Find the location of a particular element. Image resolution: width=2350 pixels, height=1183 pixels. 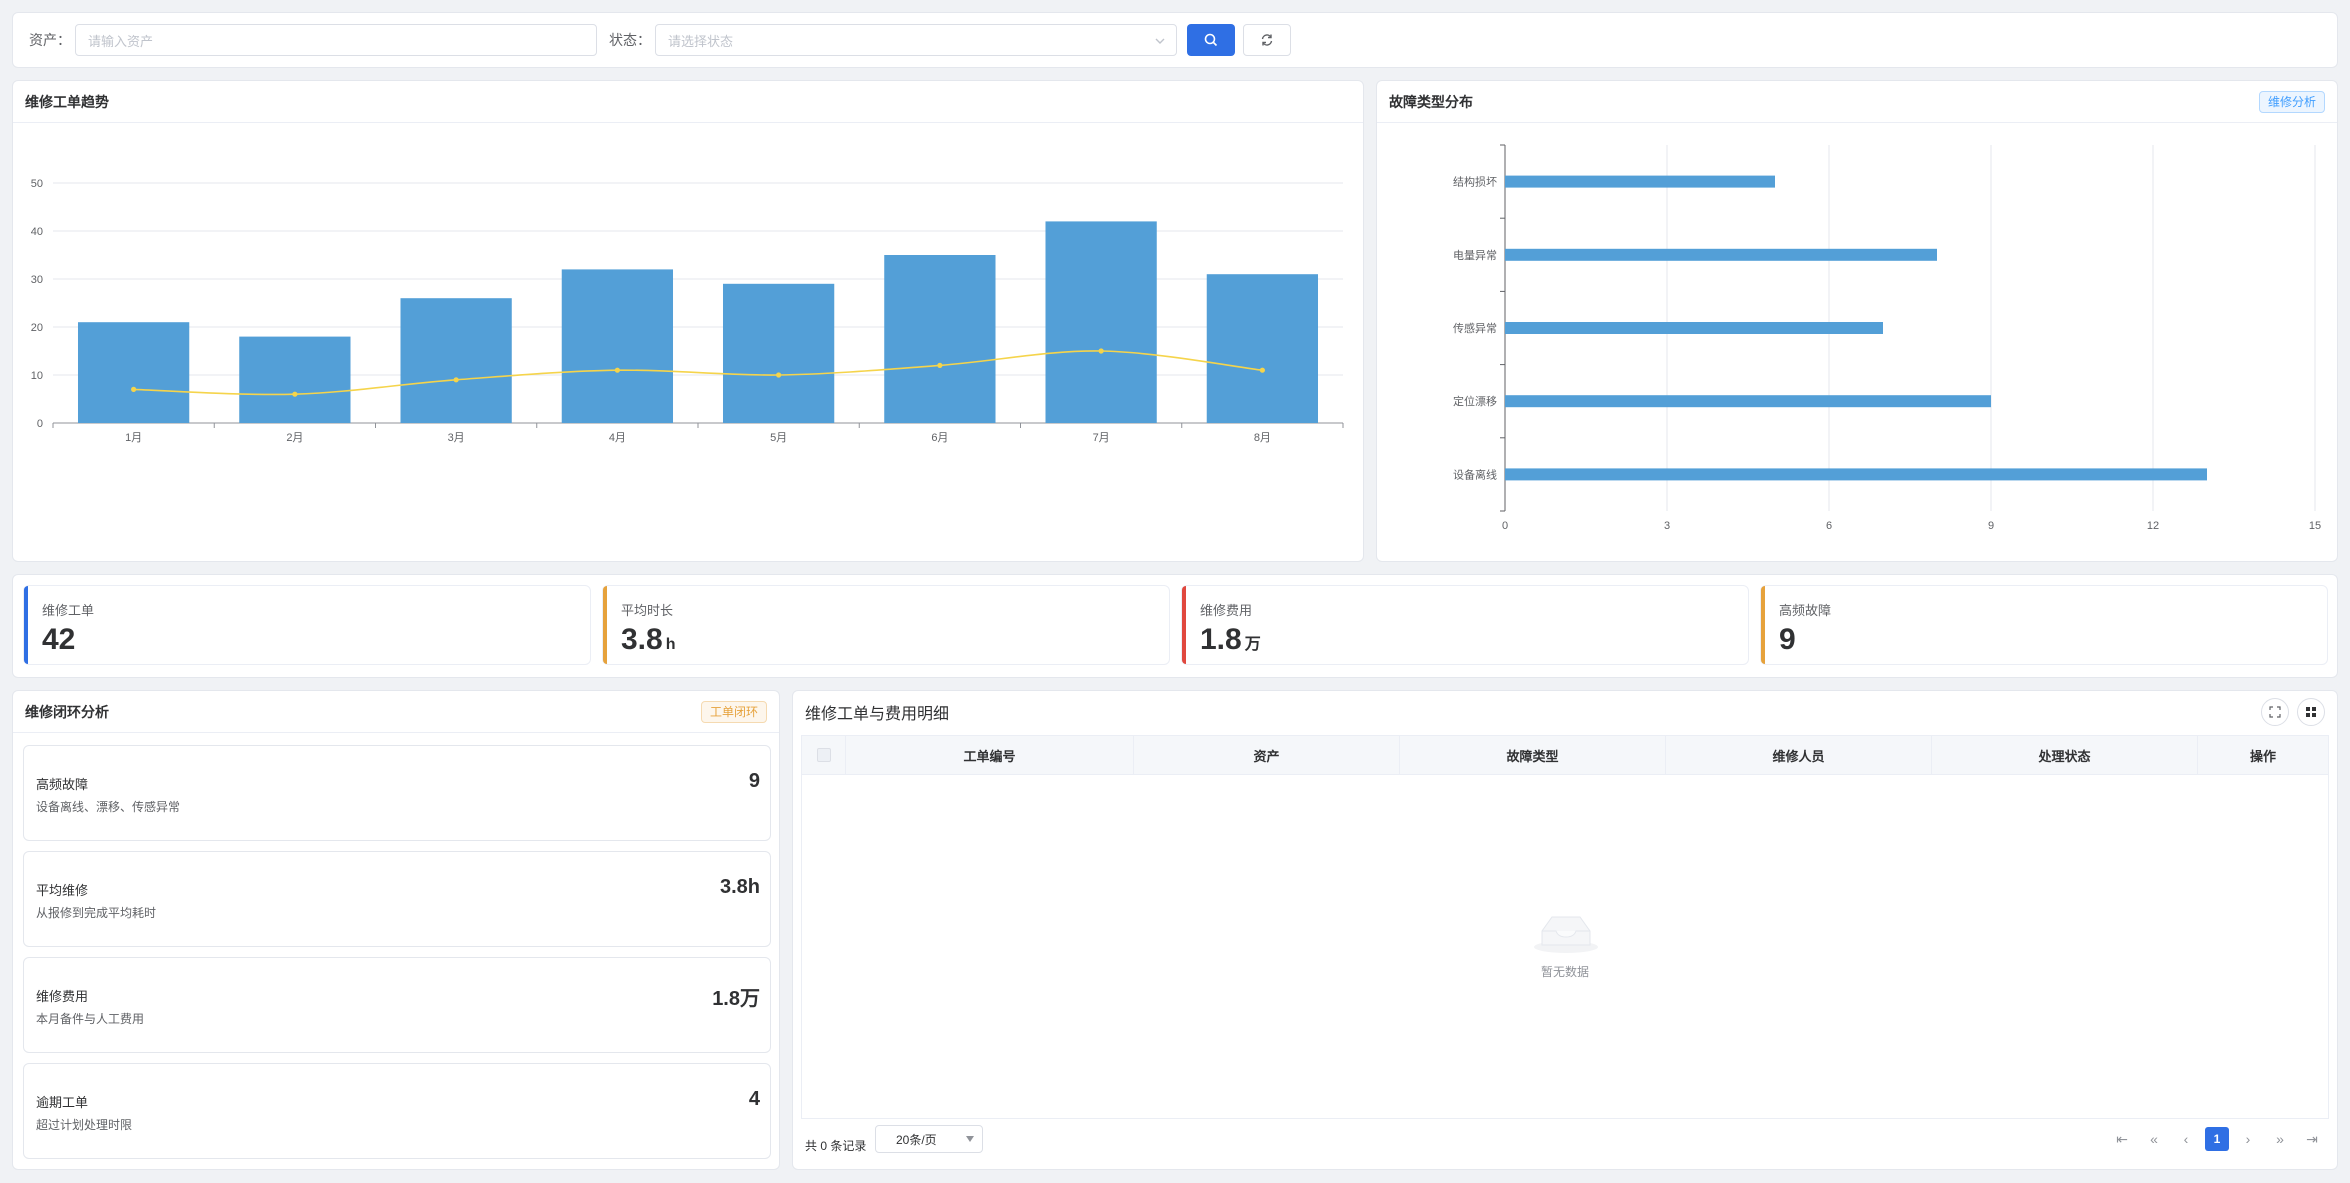

x-tick-label: 3 is located at coordinates (1667, 526).